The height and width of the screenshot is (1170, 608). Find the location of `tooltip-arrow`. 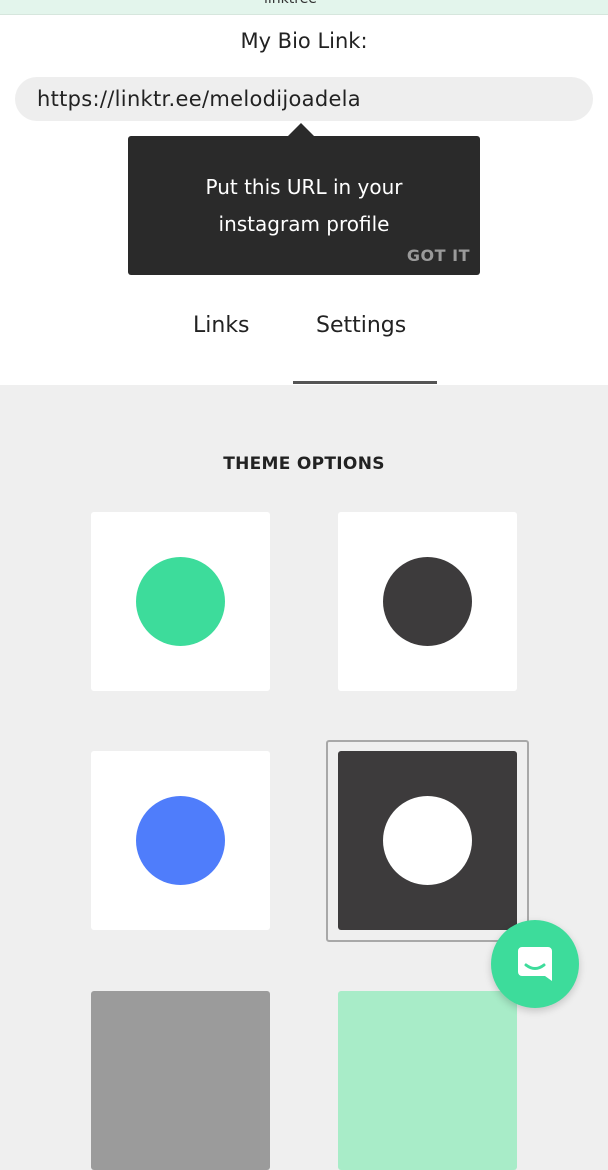

tooltip-arrow is located at coordinates (301, 129).